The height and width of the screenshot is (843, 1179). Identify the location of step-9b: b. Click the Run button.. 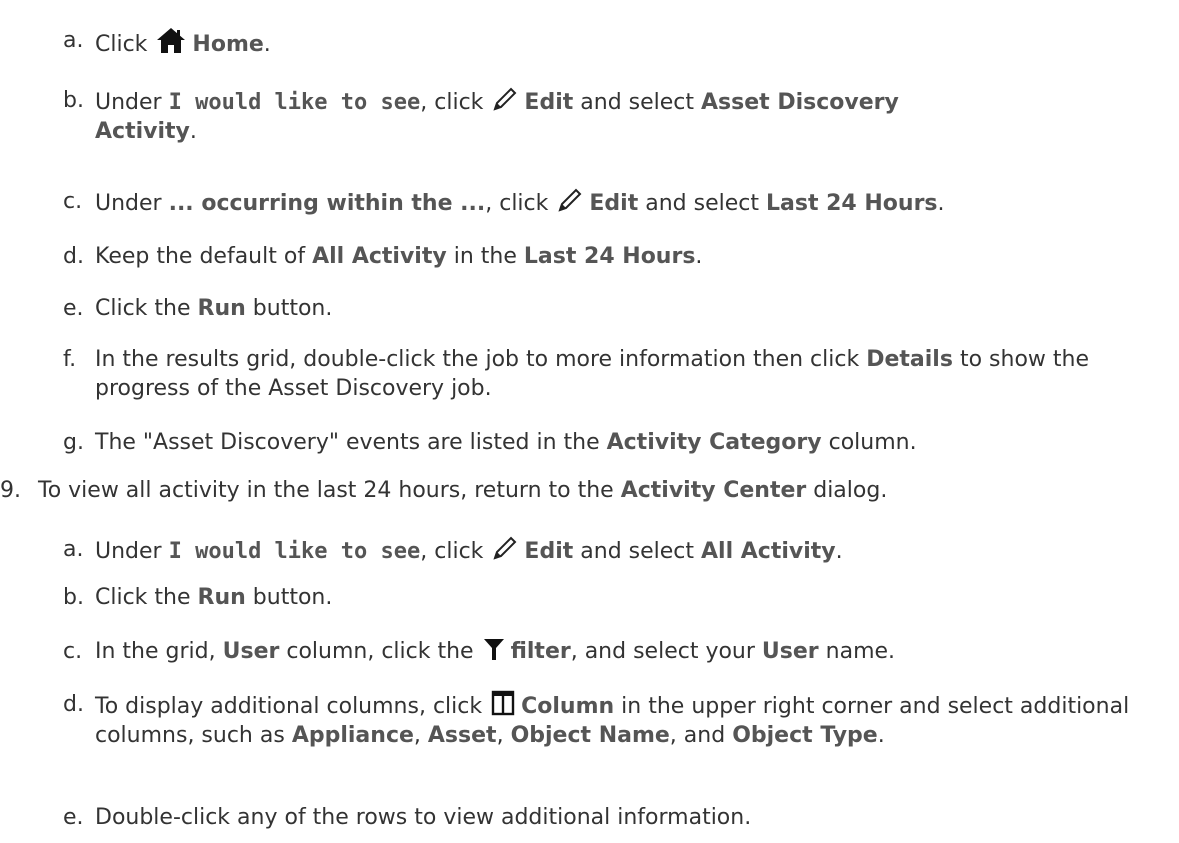
(198, 597).